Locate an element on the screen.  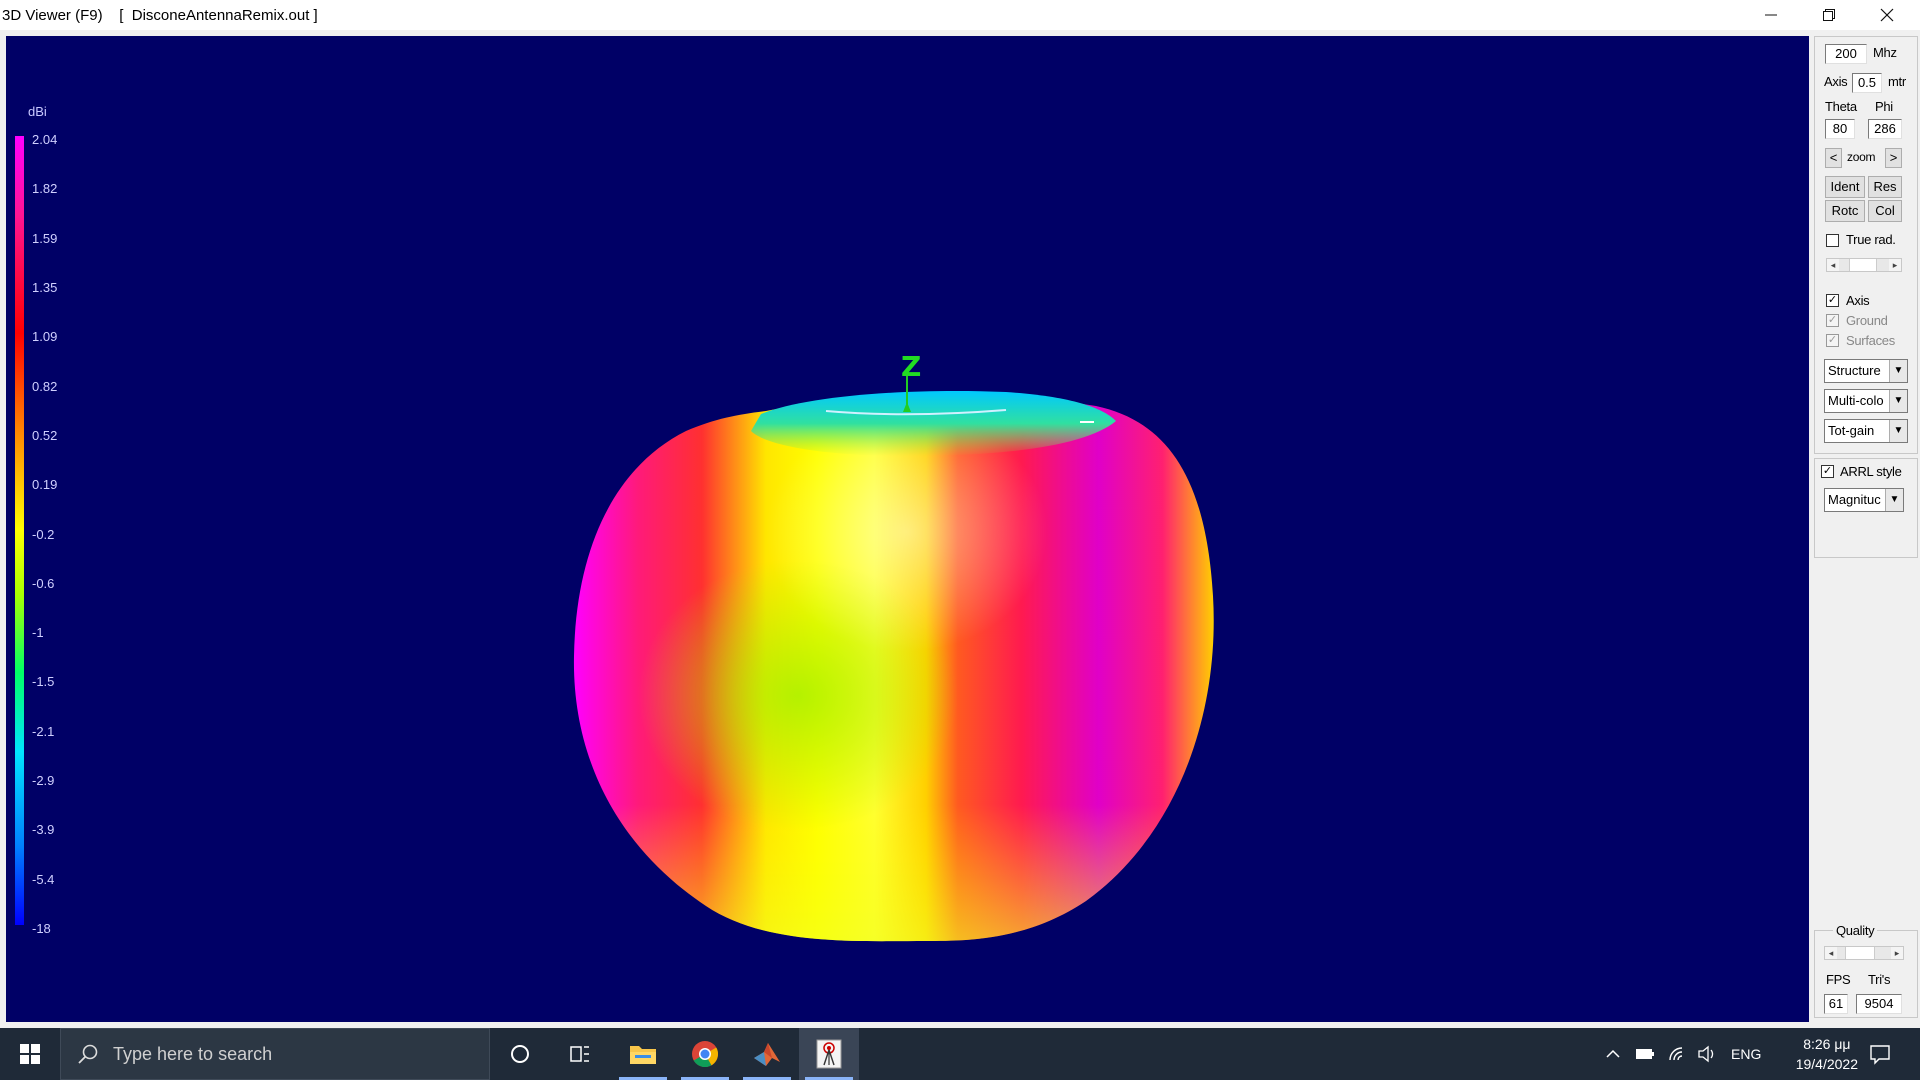
cortana-icon is located at coordinates (520, 1054).